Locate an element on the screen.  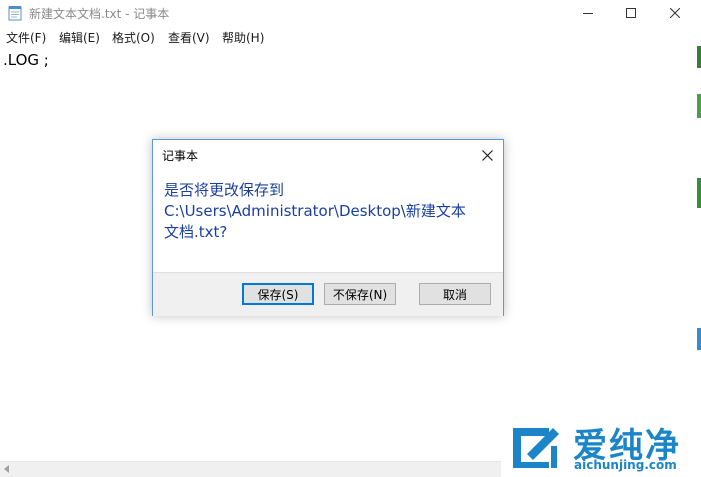
dialog-message-line: 文档.txt? is located at coordinates (196, 232).